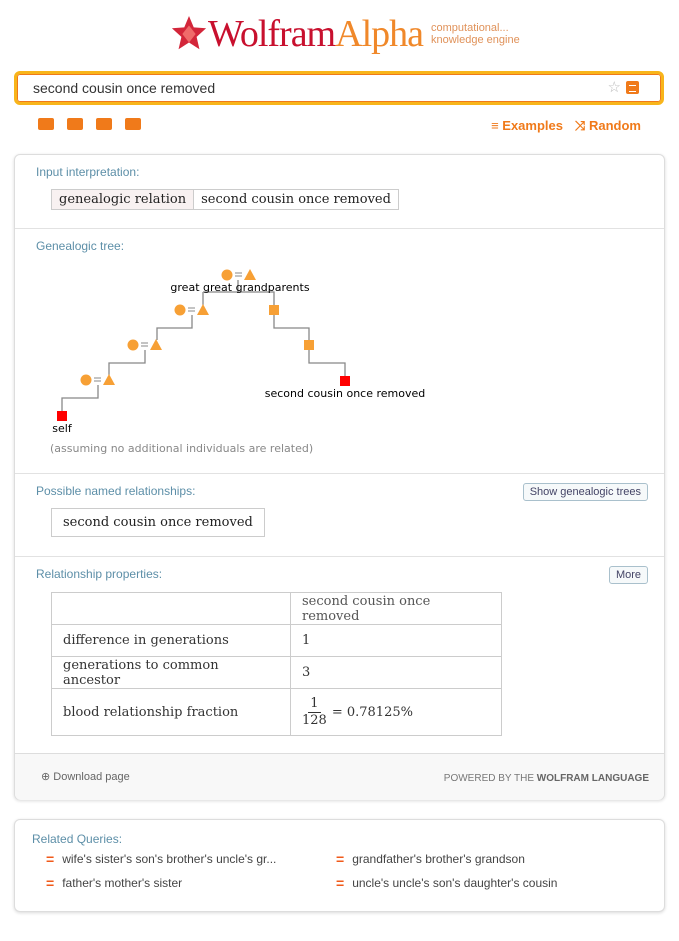 The height and width of the screenshot is (941, 679). I want to click on related-query: = uncle's uncle's son's daughter's cousin, so click(446, 883).